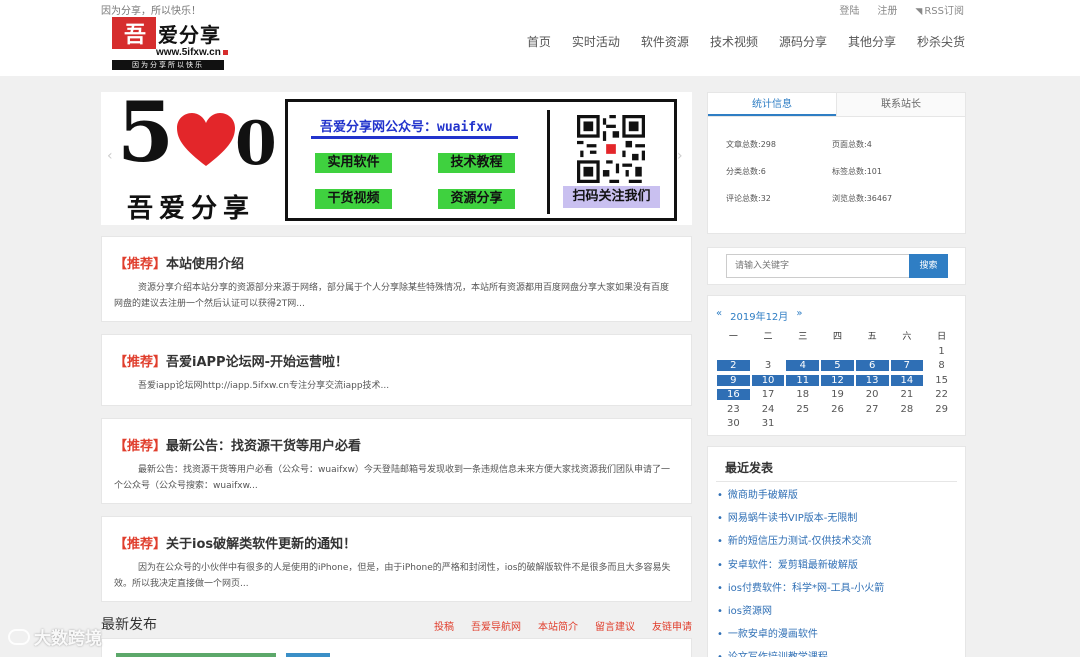 The height and width of the screenshot is (657, 1080). I want to click on calendar-weekday: 四, so click(837, 336).